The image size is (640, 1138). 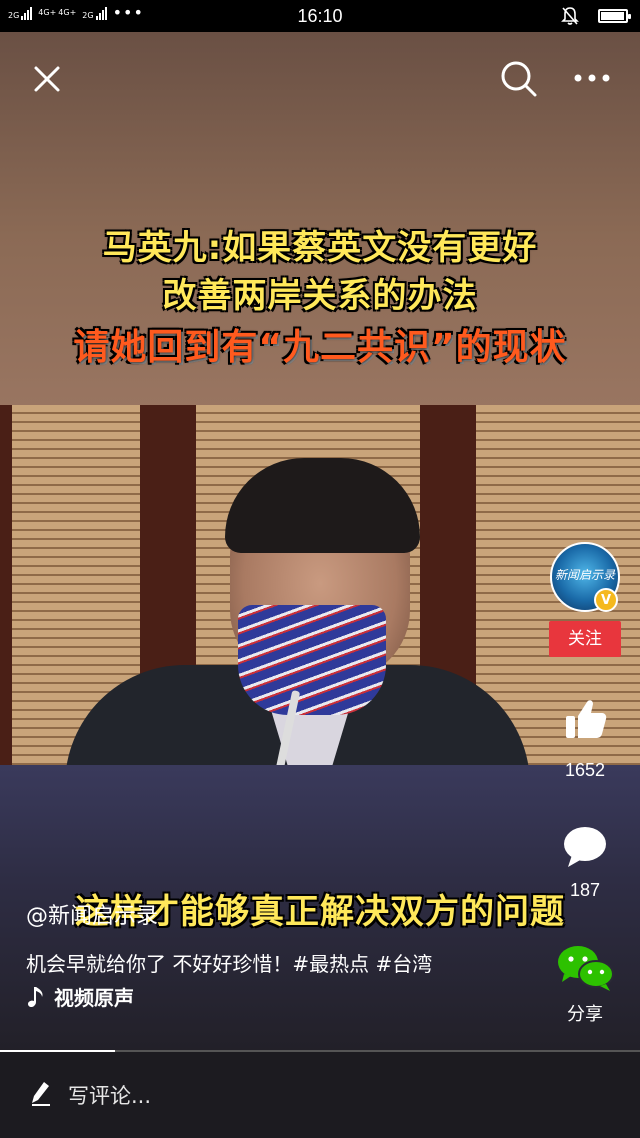 I want to click on search-icon, so click(x=519, y=79).